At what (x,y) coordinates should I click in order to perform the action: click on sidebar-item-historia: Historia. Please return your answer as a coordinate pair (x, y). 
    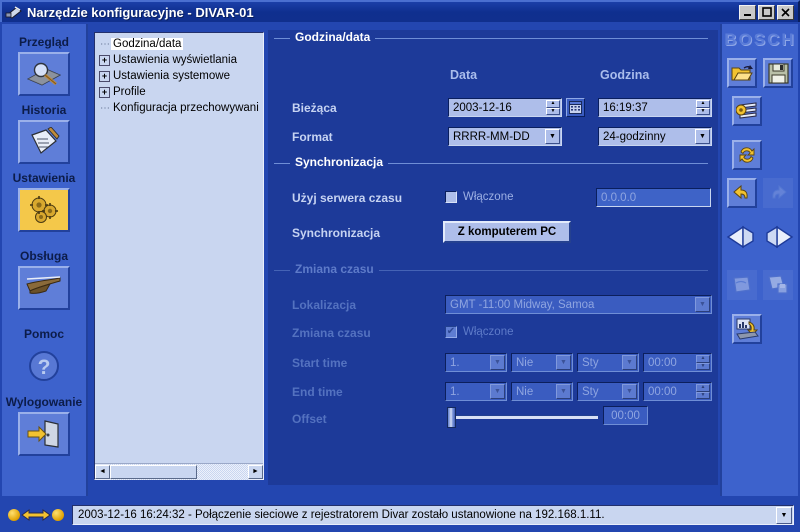
    Looking at the image, I should click on (44, 134).